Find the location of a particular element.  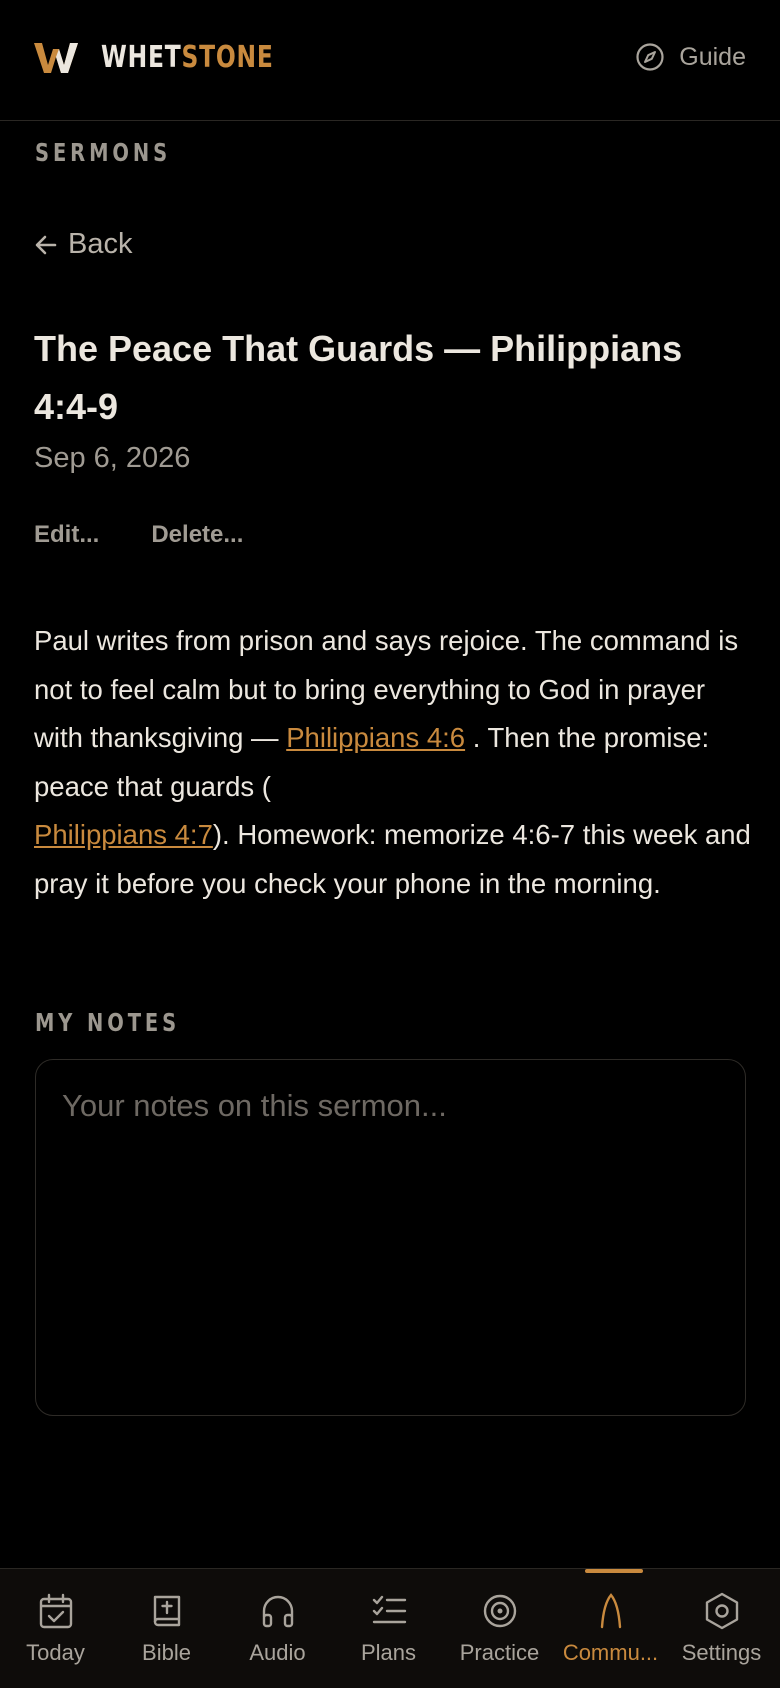

app-header: WHETSTONE Guide is located at coordinates (390, 60).